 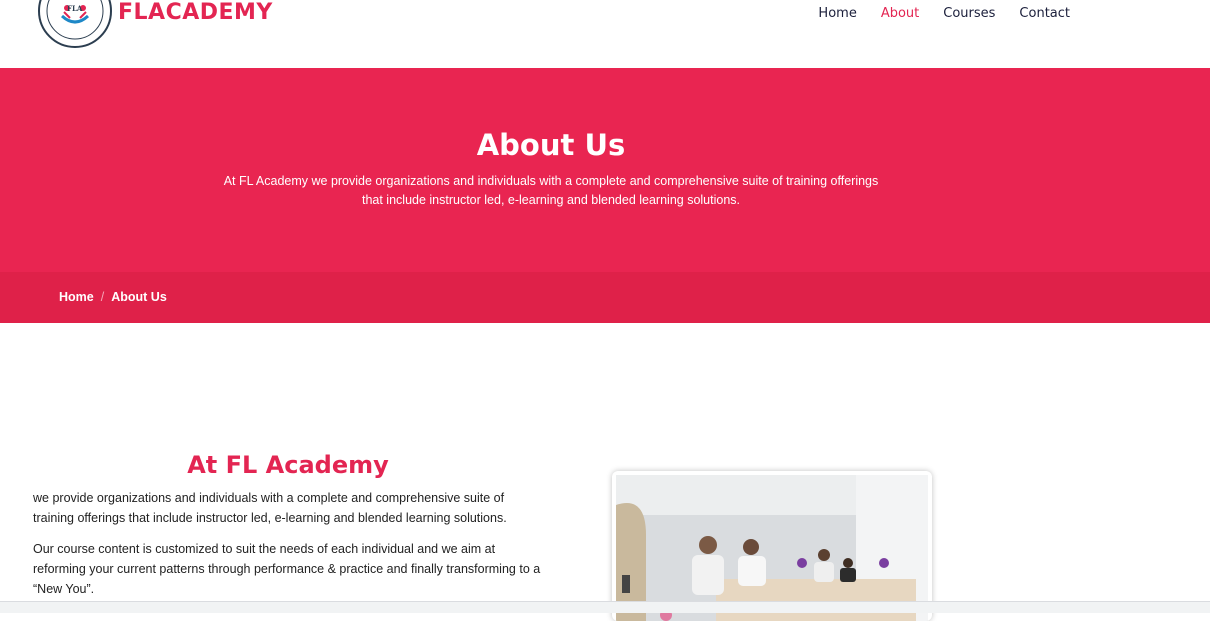 I want to click on breadcrumb: Home / About Us, so click(x=605, y=297).